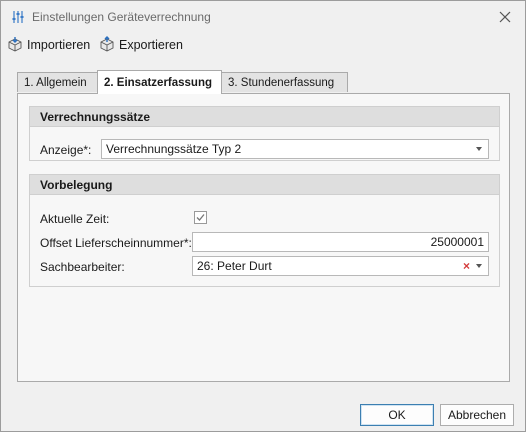  I want to click on sachbearbeiter-value: 26: Peter Durt, so click(234, 266).